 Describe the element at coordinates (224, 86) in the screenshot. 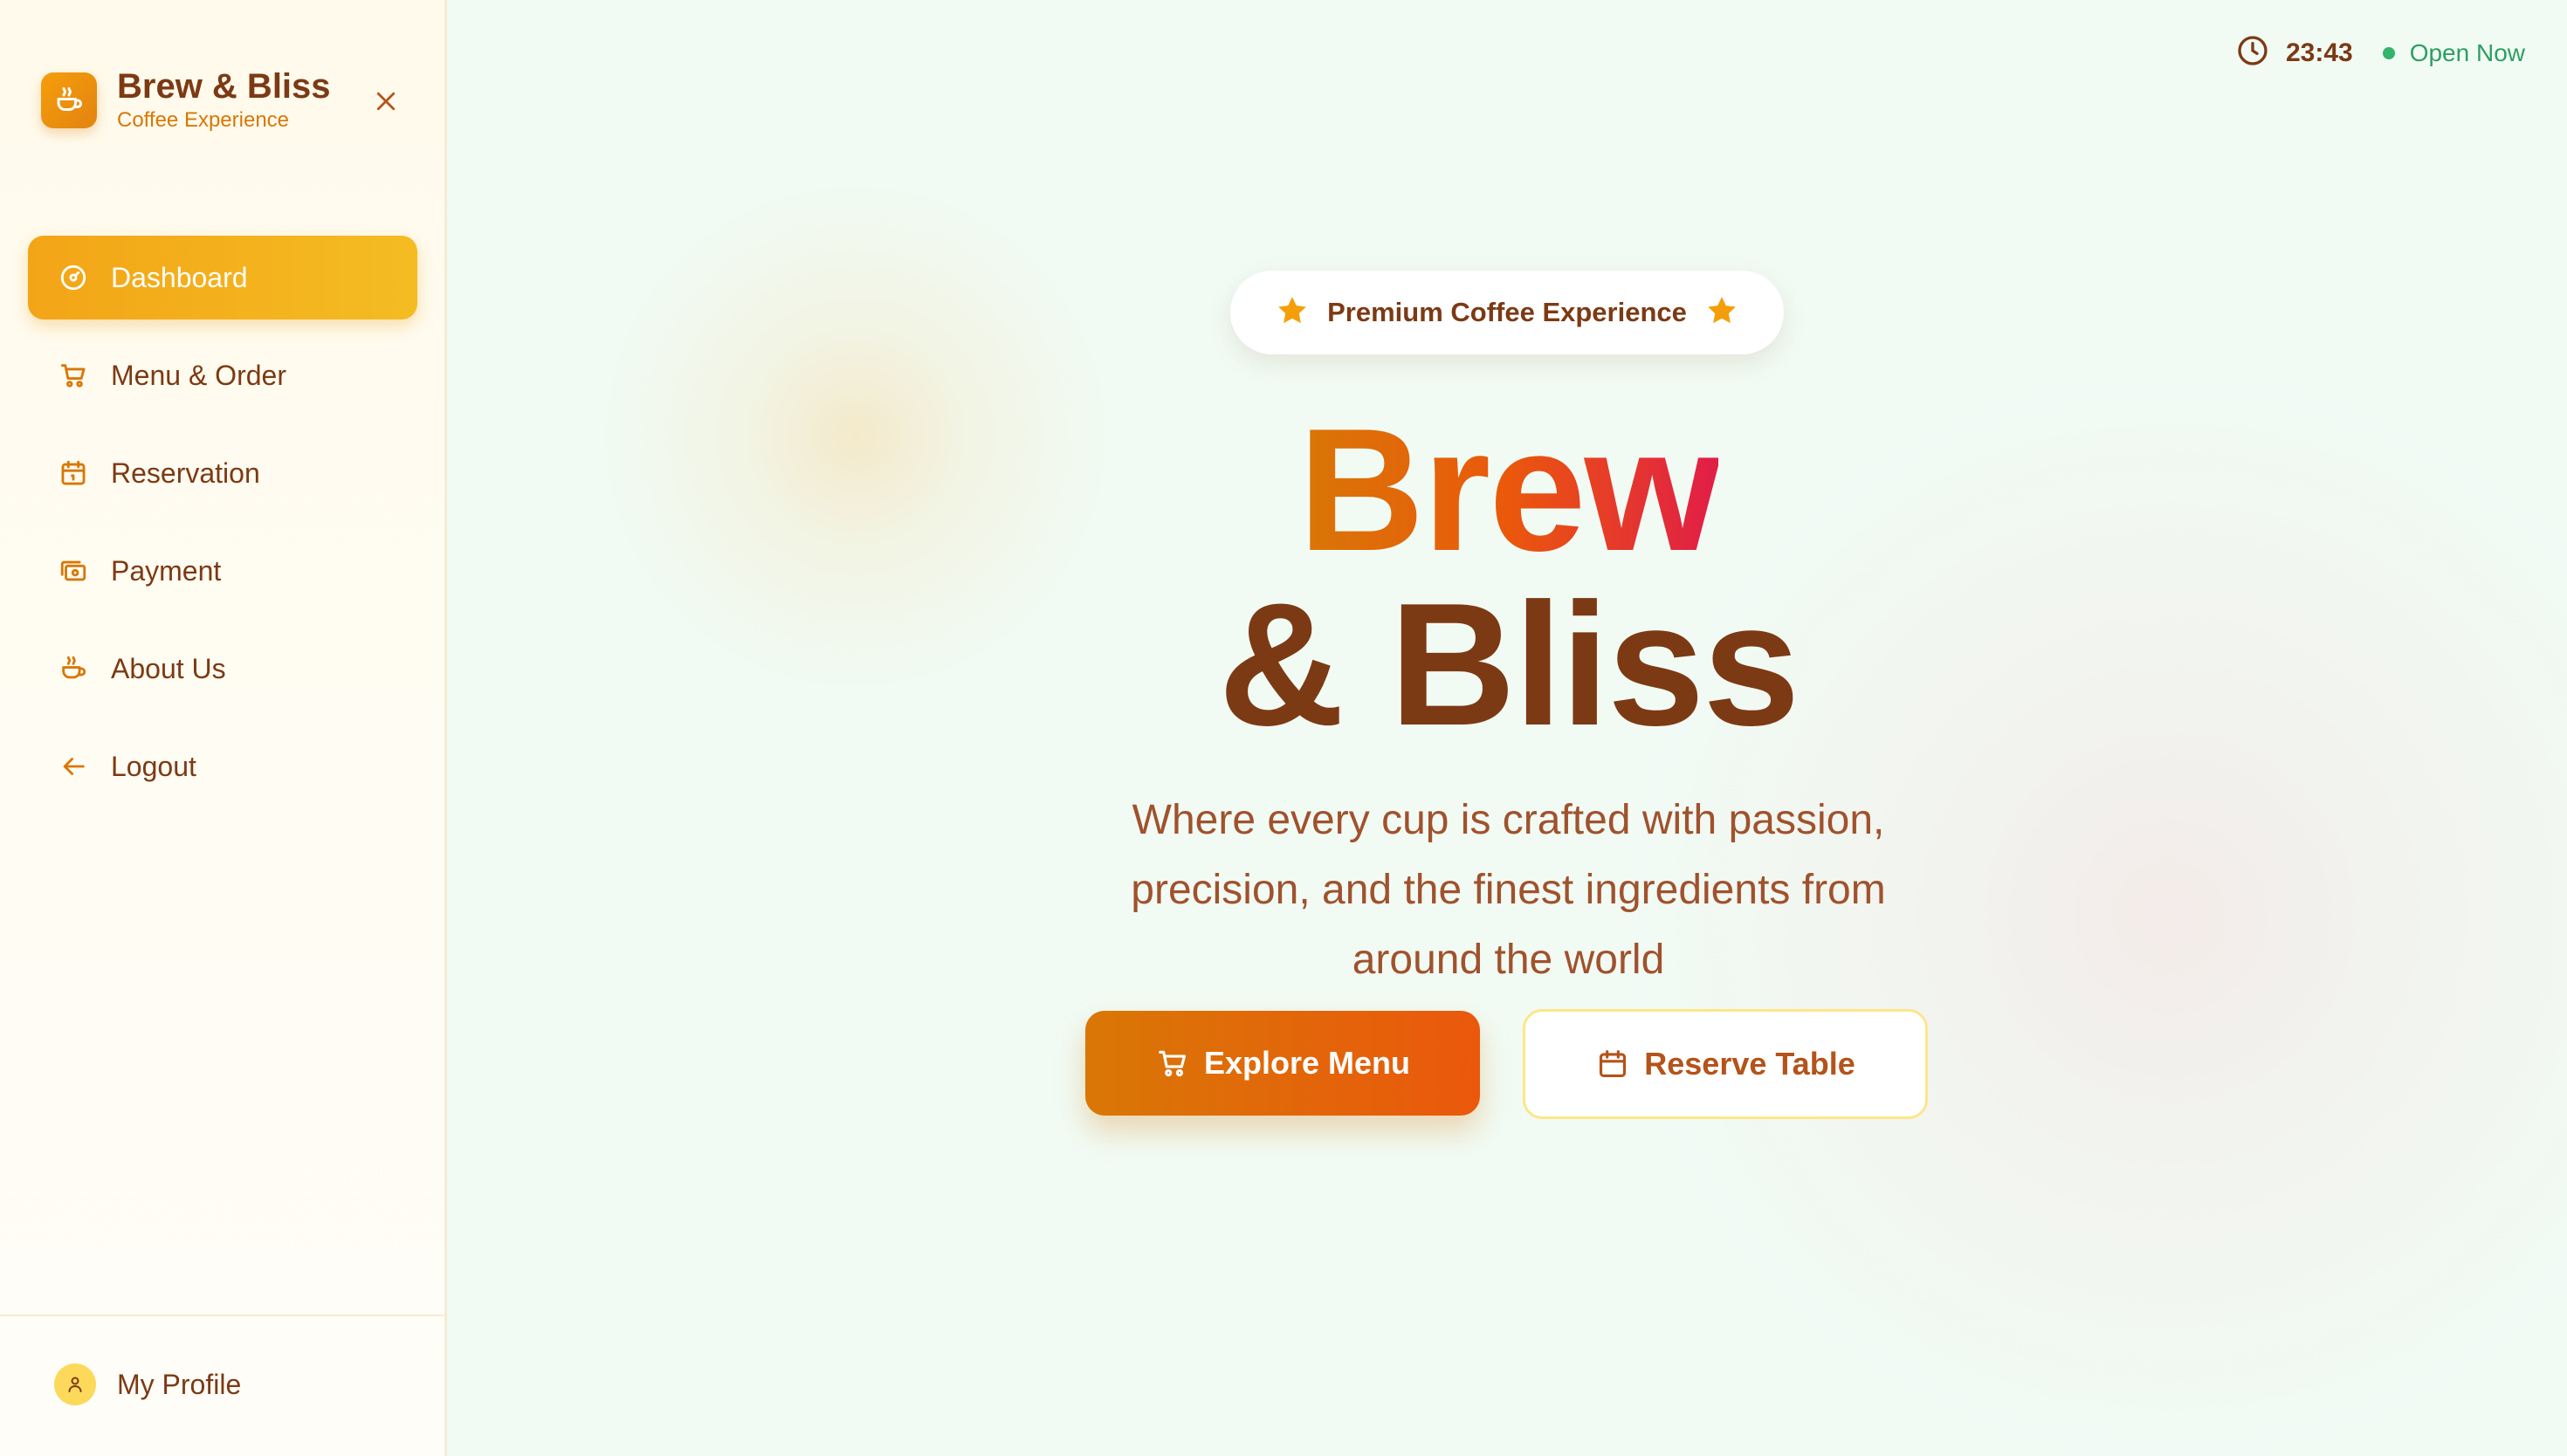

I see `brand-title: Brew & Bliss` at that location.